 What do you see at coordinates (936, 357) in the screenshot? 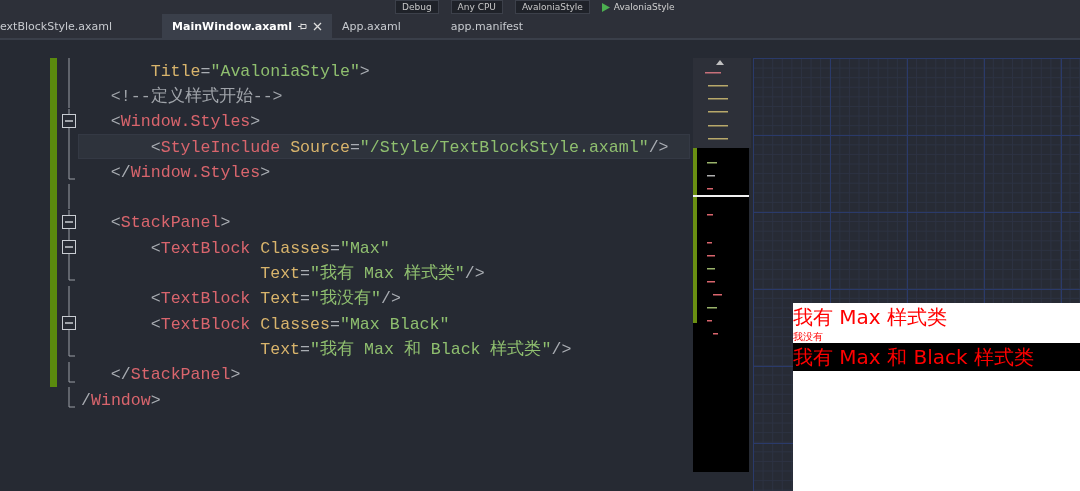
I see `preview-text: 我有 Max 和 Black 样式类` at bounding box center [936, 357].